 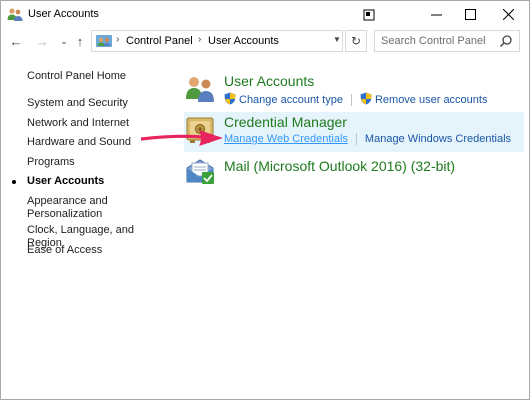 I want to click on address-bar: › Control Panel › User Accounts ▼, so click(x=217, y=41).